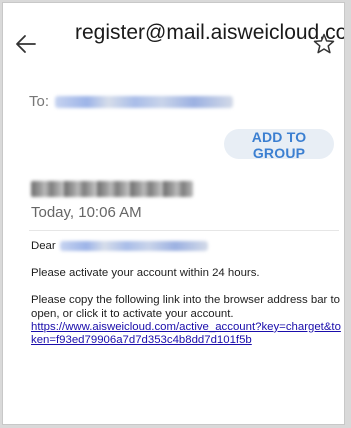 The image size is (351, 428). What do you see at coordinates (184, 230) in the screenshot?
I see `divider` at bounding box center [184, 230].